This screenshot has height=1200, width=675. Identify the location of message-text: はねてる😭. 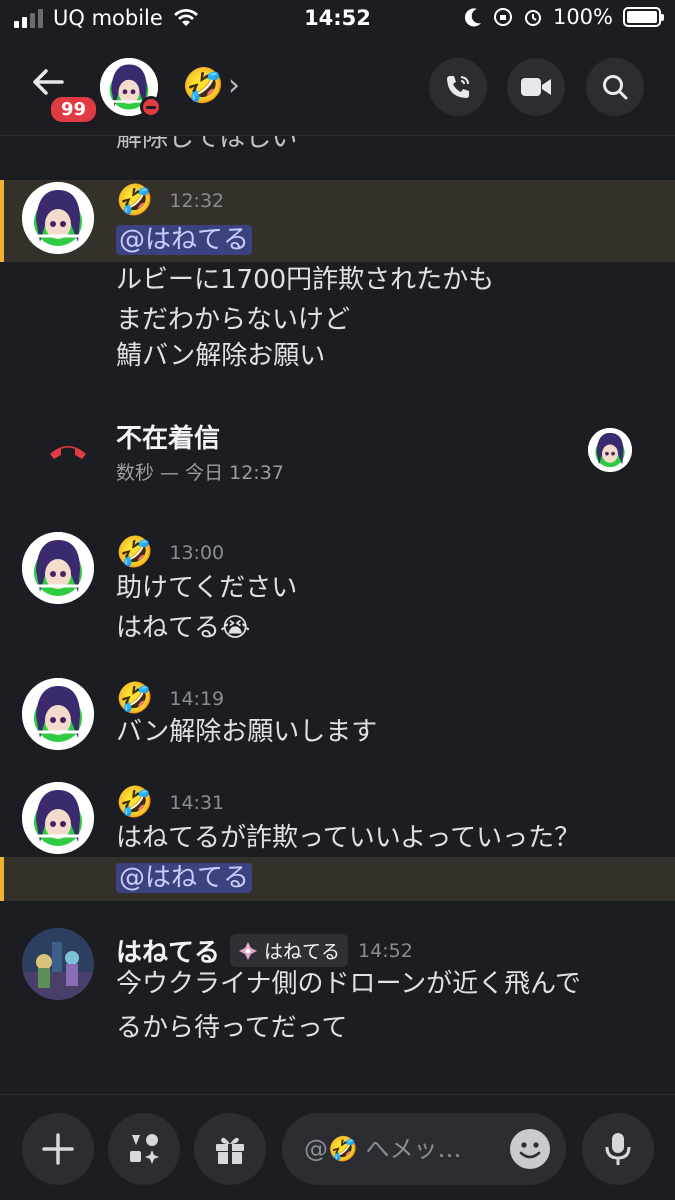
(183, 628).